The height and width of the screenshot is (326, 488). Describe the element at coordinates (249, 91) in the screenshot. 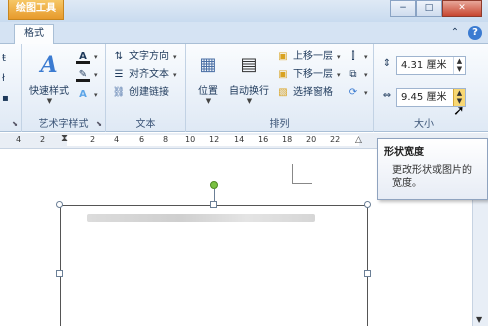

I see `wrap-text-label: 自动换行` at that location.